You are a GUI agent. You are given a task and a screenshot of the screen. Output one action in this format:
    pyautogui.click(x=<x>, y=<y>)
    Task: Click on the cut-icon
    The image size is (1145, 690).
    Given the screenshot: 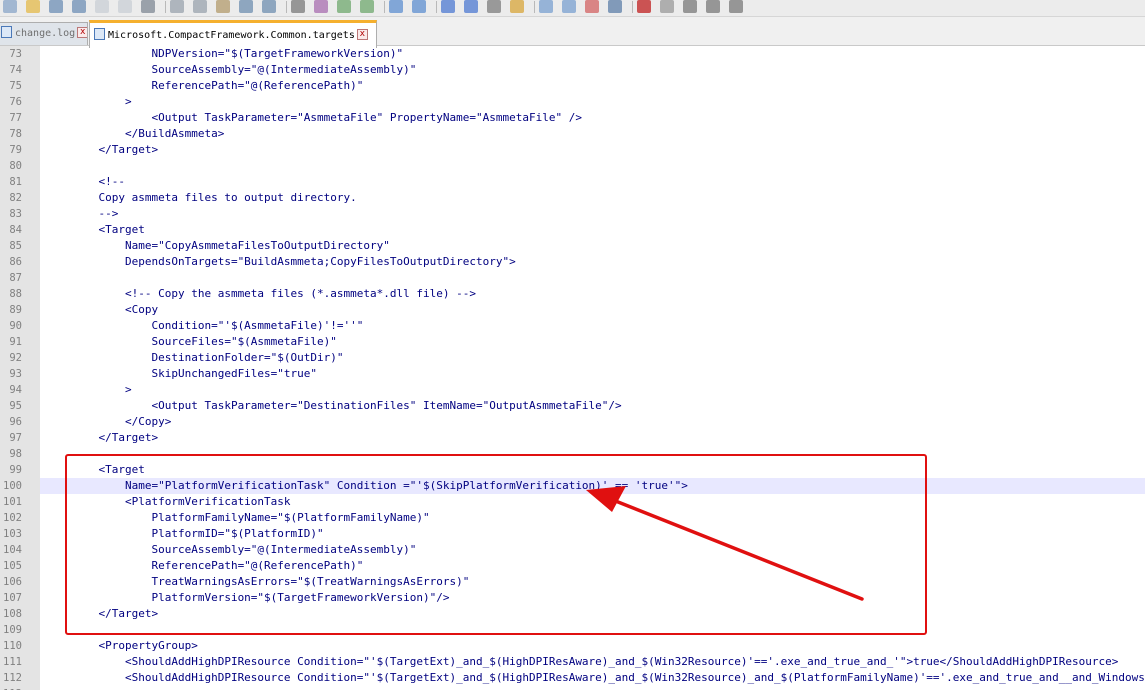 What is the action you would take?
    pyautogui.click(x=177, y=6)
    